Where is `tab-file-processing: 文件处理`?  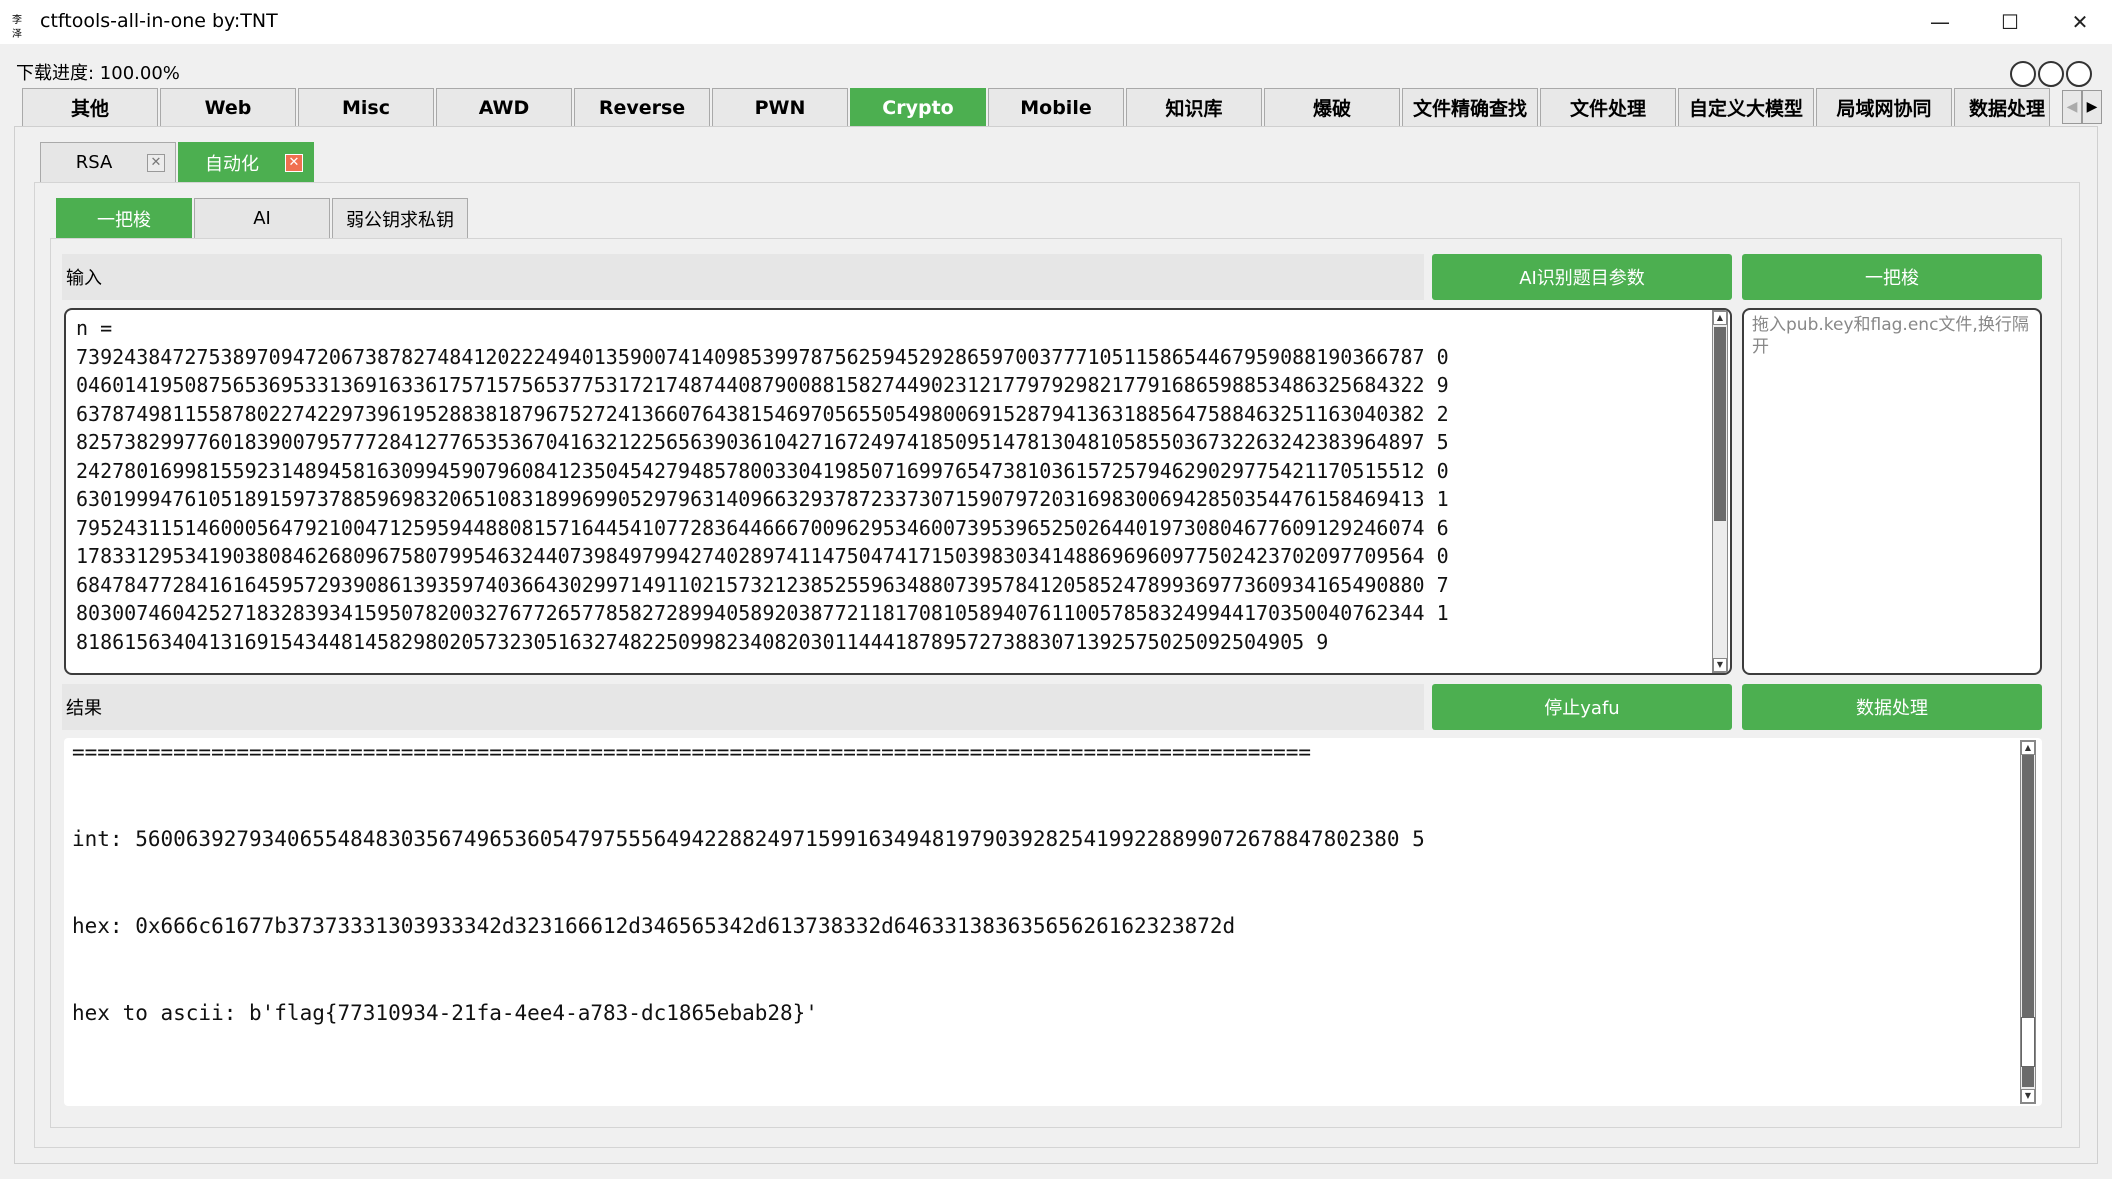
tab-file-processing: 文件处理 is located at coordinates (1608, 107).